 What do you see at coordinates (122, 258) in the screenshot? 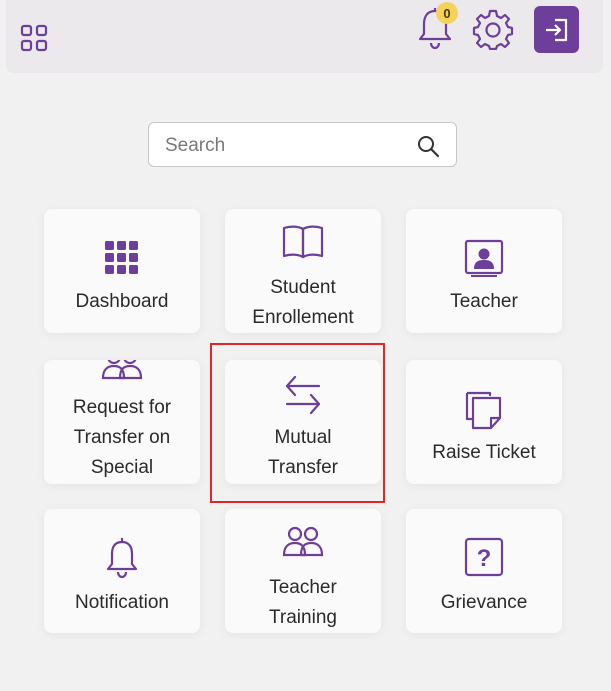
I see `grid-icon` at bounding box center [122, 258].